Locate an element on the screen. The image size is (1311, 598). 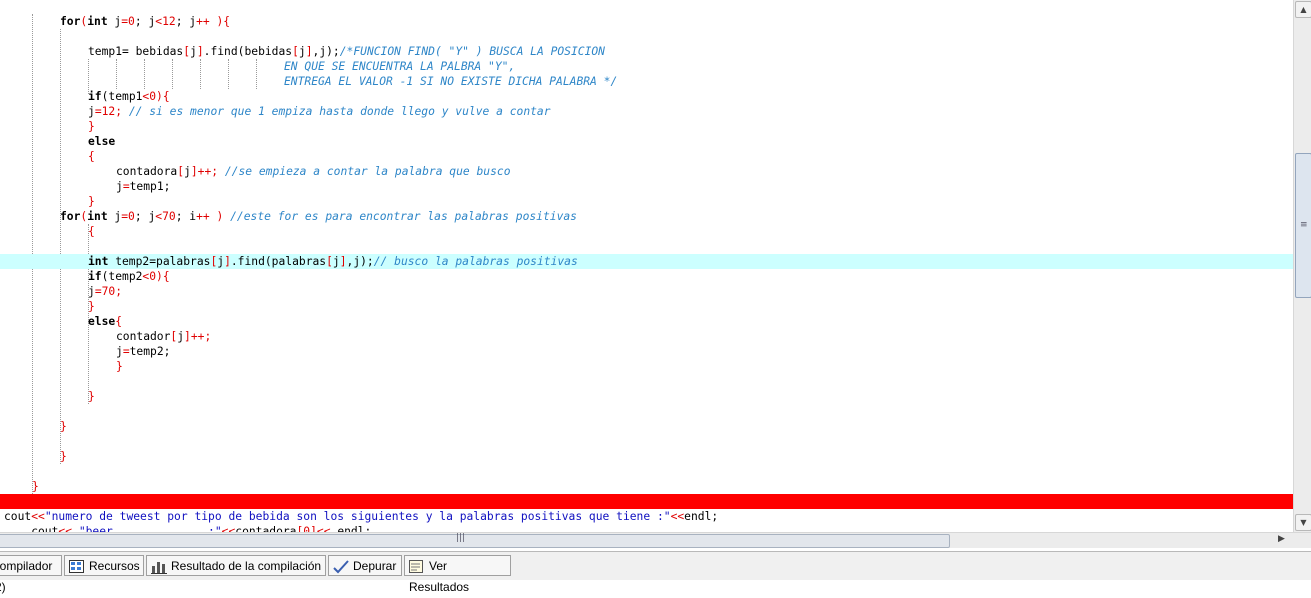
code-token: if is located at coordinates (95, 96).